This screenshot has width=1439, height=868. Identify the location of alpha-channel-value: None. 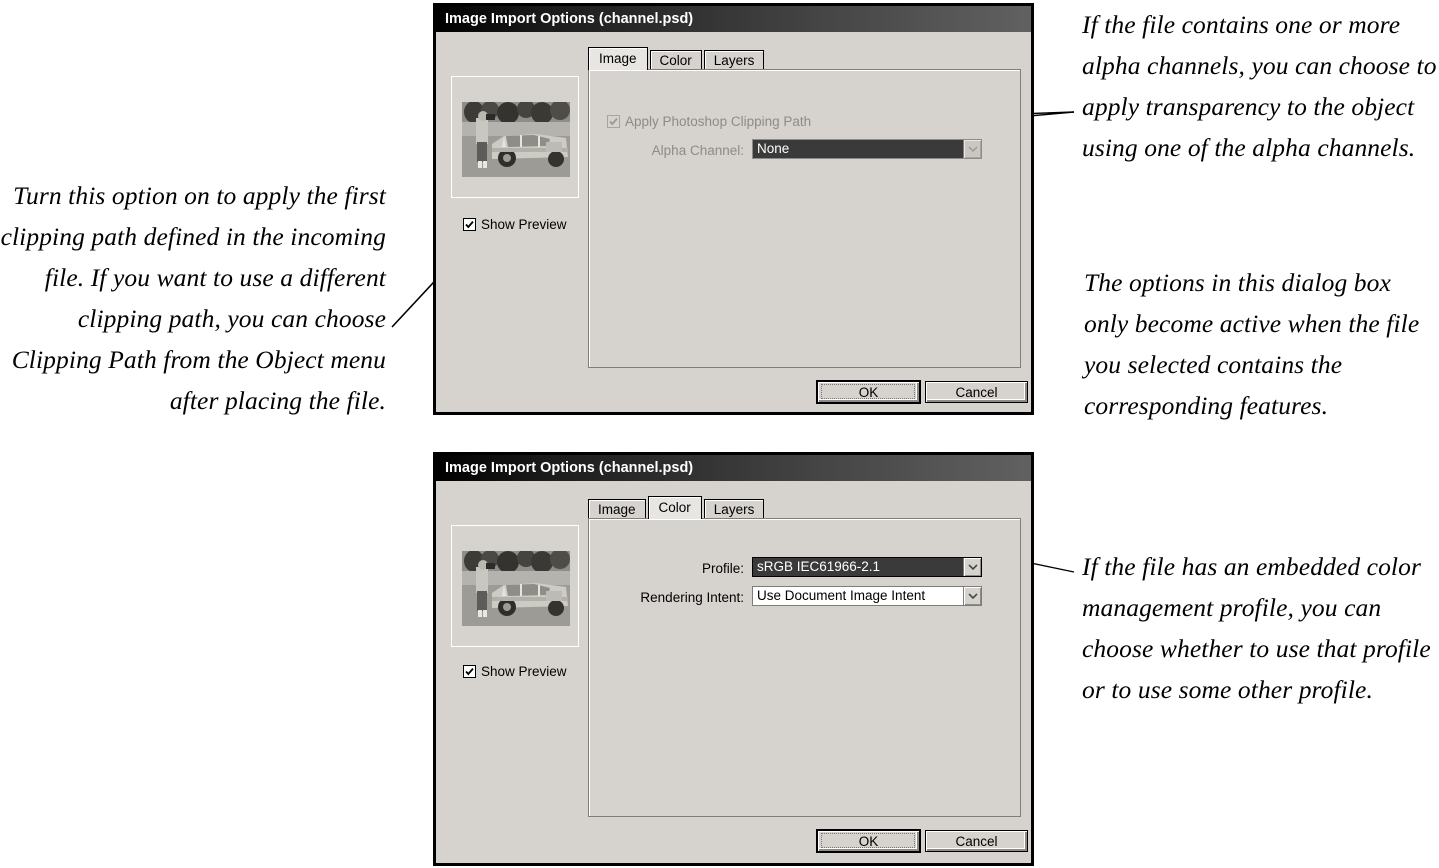
(773, 148).